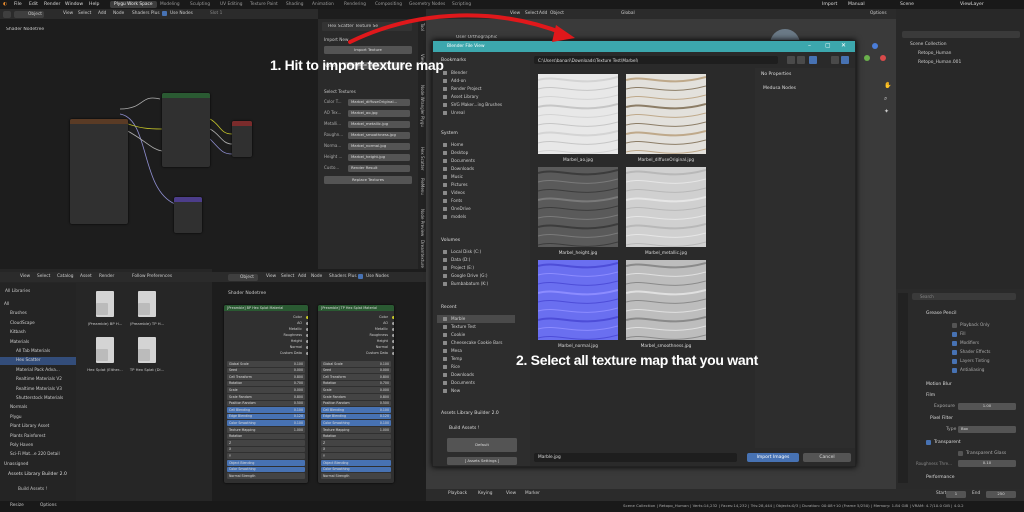  What do you see at coordinates (357, 65) in the screenshot?
I see `annotation-step1: 1. Hit to import texture map` at bounding box center [357, 65].